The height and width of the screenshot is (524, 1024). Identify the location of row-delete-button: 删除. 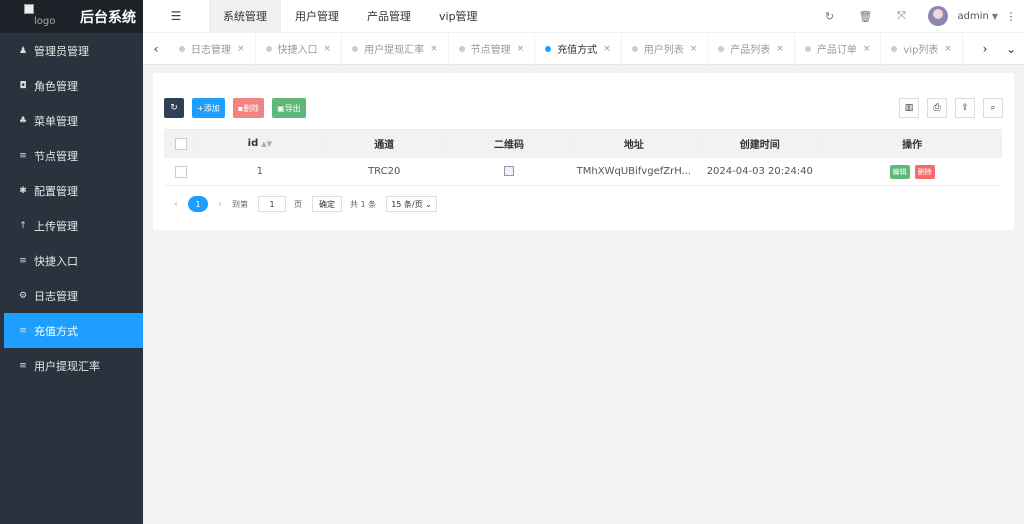
(924, 171).